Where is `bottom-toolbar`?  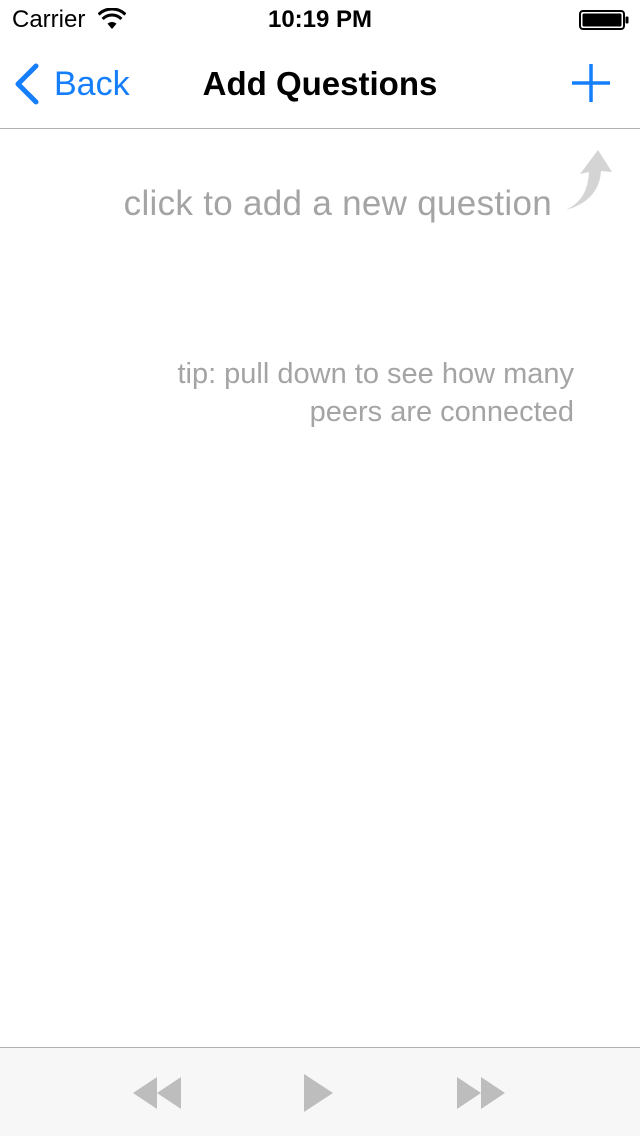
bottom-toolbar is located at coordinates (320, 1091).